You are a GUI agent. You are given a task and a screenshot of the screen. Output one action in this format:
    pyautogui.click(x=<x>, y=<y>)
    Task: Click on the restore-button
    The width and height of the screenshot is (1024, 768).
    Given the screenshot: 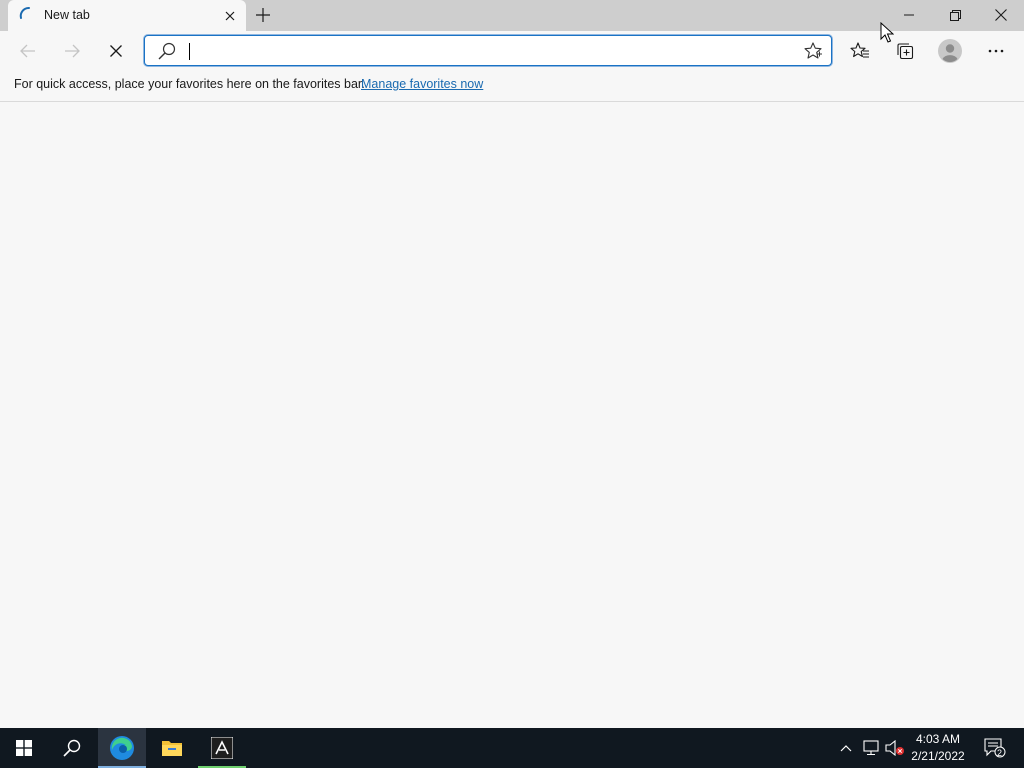 What is the action you would take?
    pyautogui.click(x=955, y=15)
    